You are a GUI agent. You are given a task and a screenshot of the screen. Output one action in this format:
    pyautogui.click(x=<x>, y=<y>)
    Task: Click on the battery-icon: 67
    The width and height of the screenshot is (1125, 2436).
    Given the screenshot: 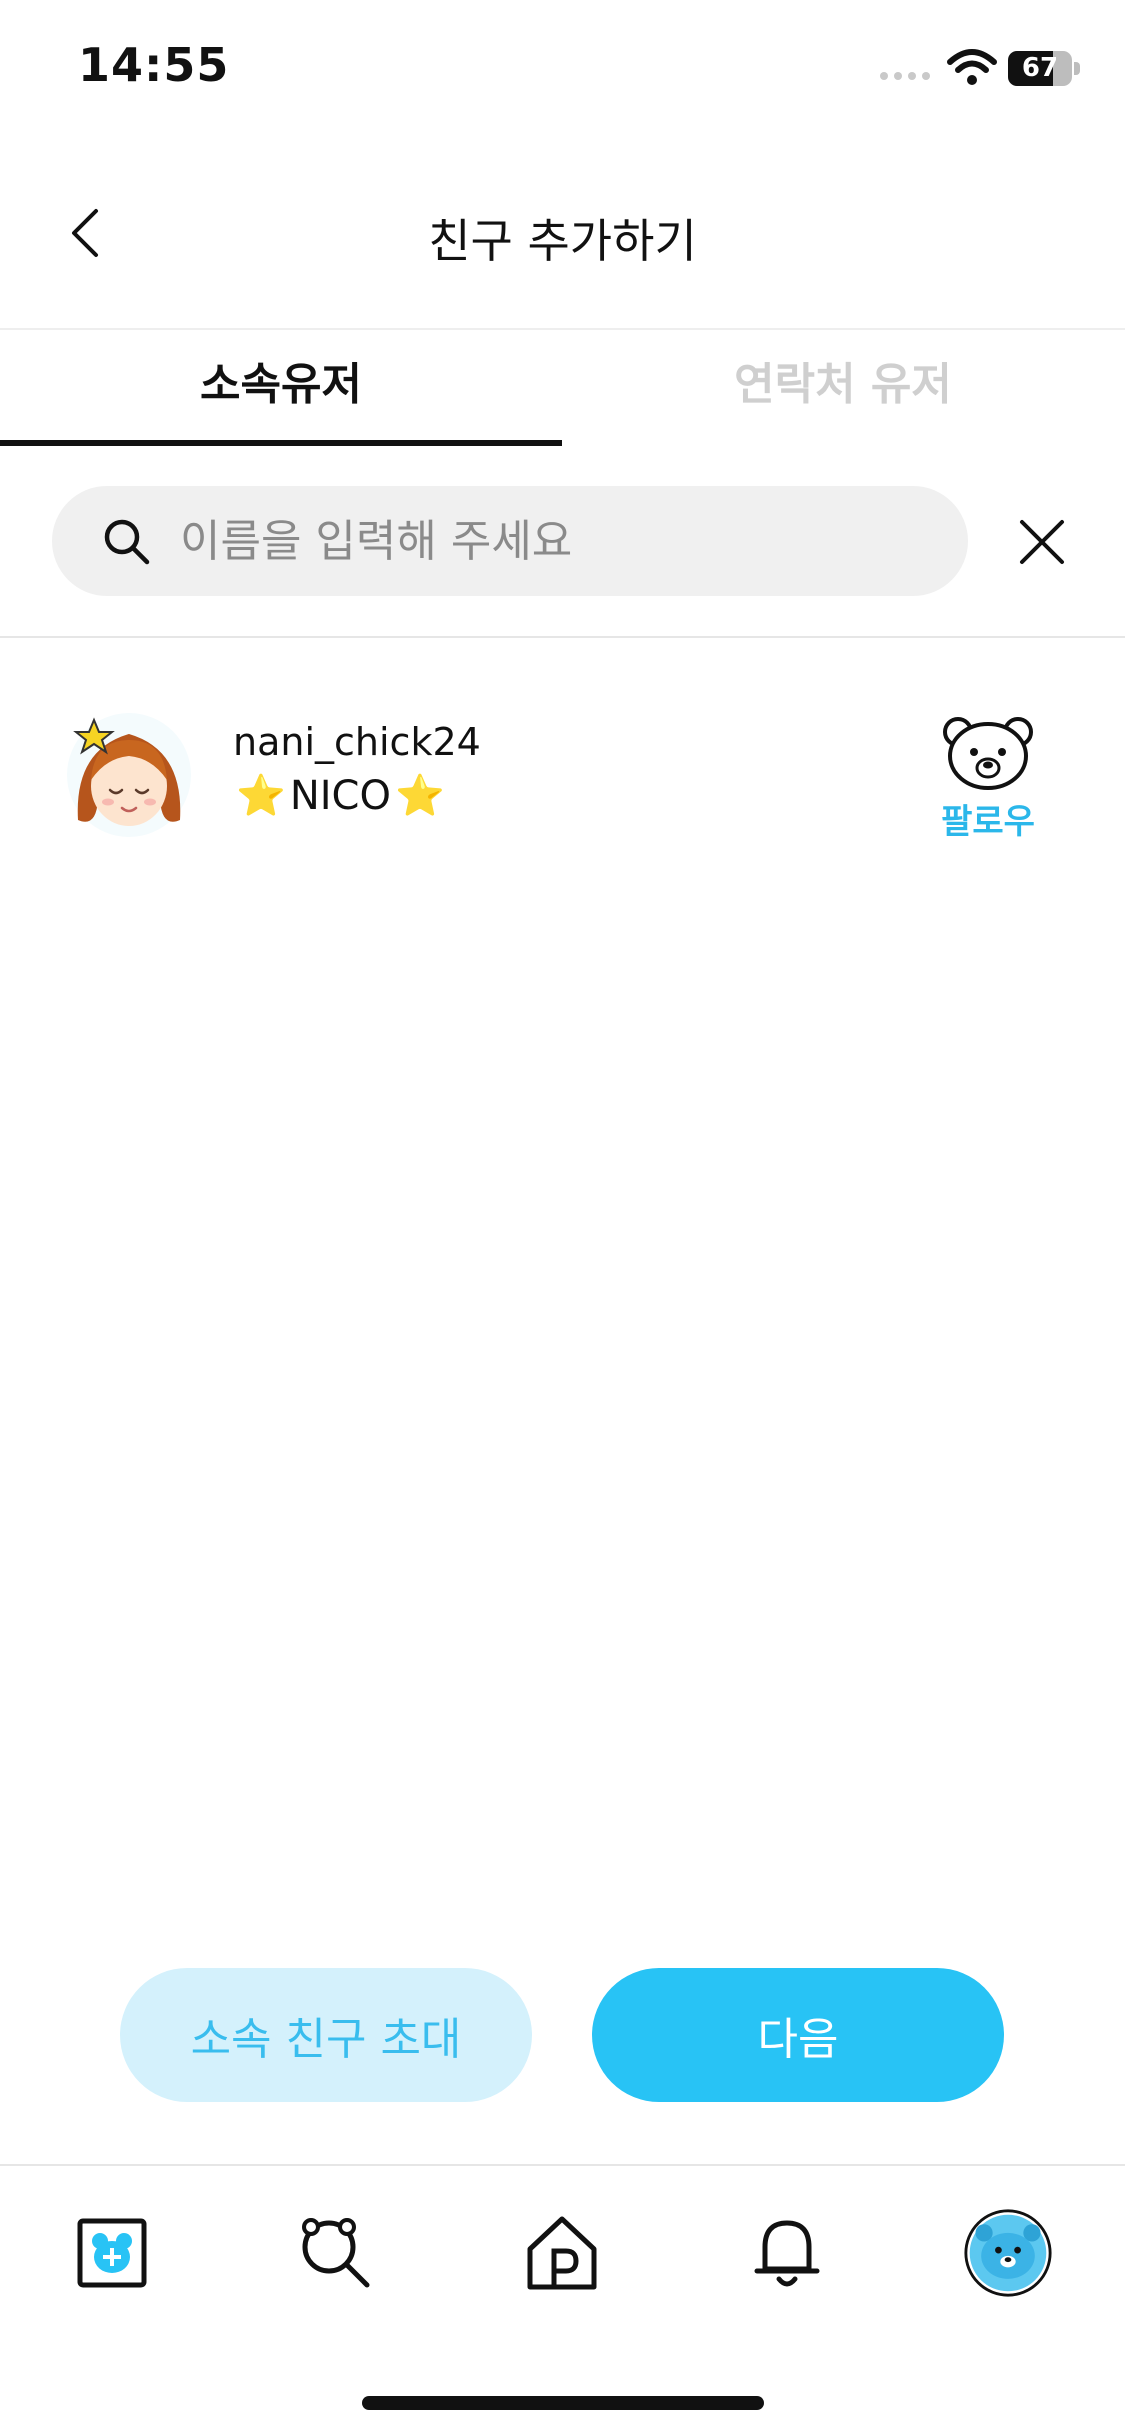 What is the action you would take?
    pyautogui.click(x=1044, y=68)
    